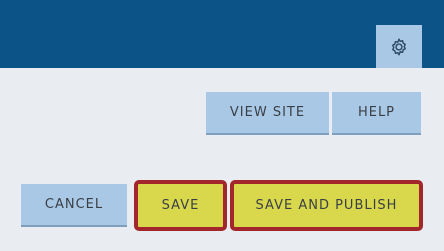 The width and height of the screenshot is (444, 251). I want to click on help-button: HELP, so click(376, 113).